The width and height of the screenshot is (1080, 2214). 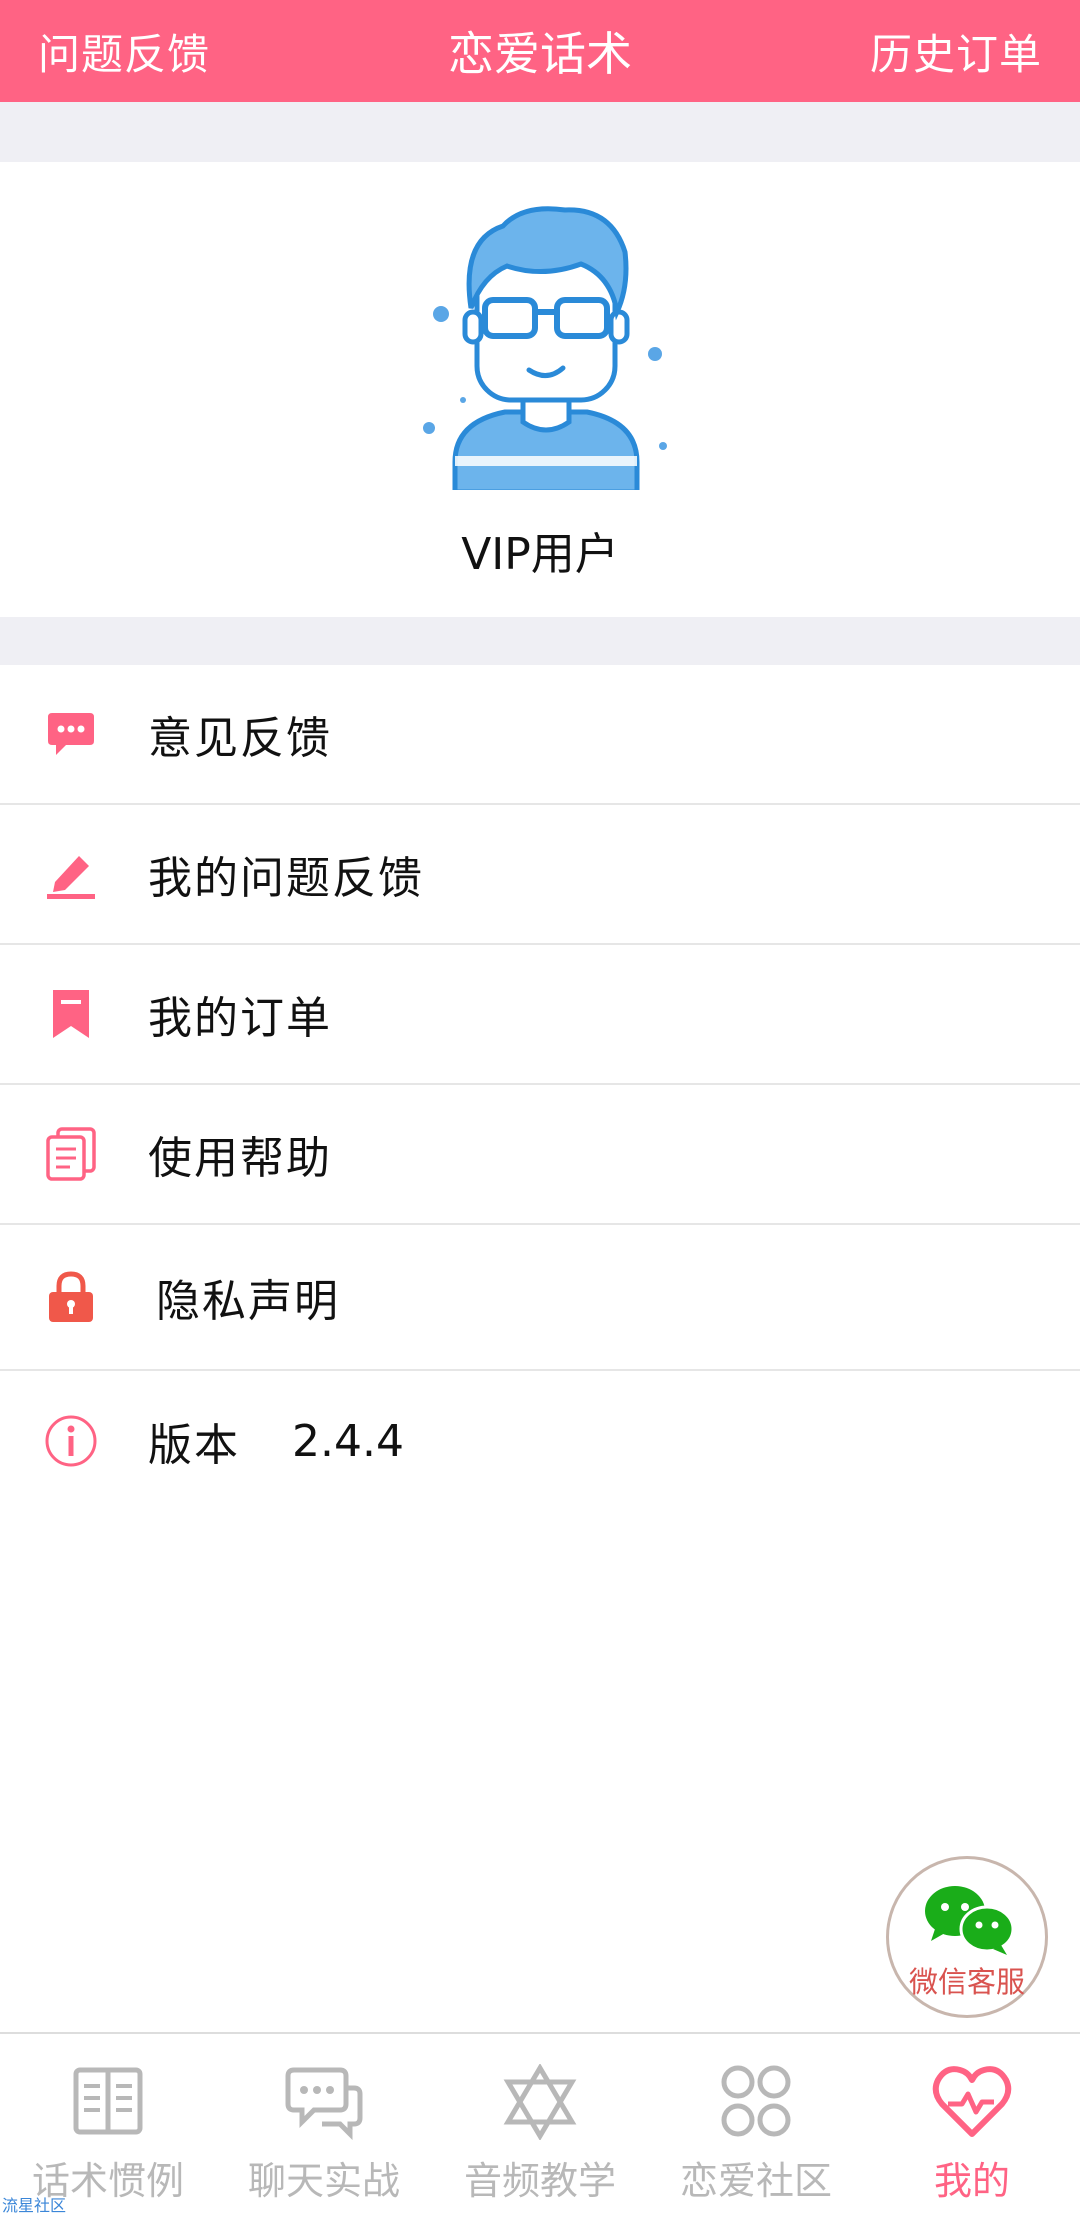 What do you see at coordinates (540, 554) in the screenshot?
I see `username: VIP用户` at bounding box center [540, 554].